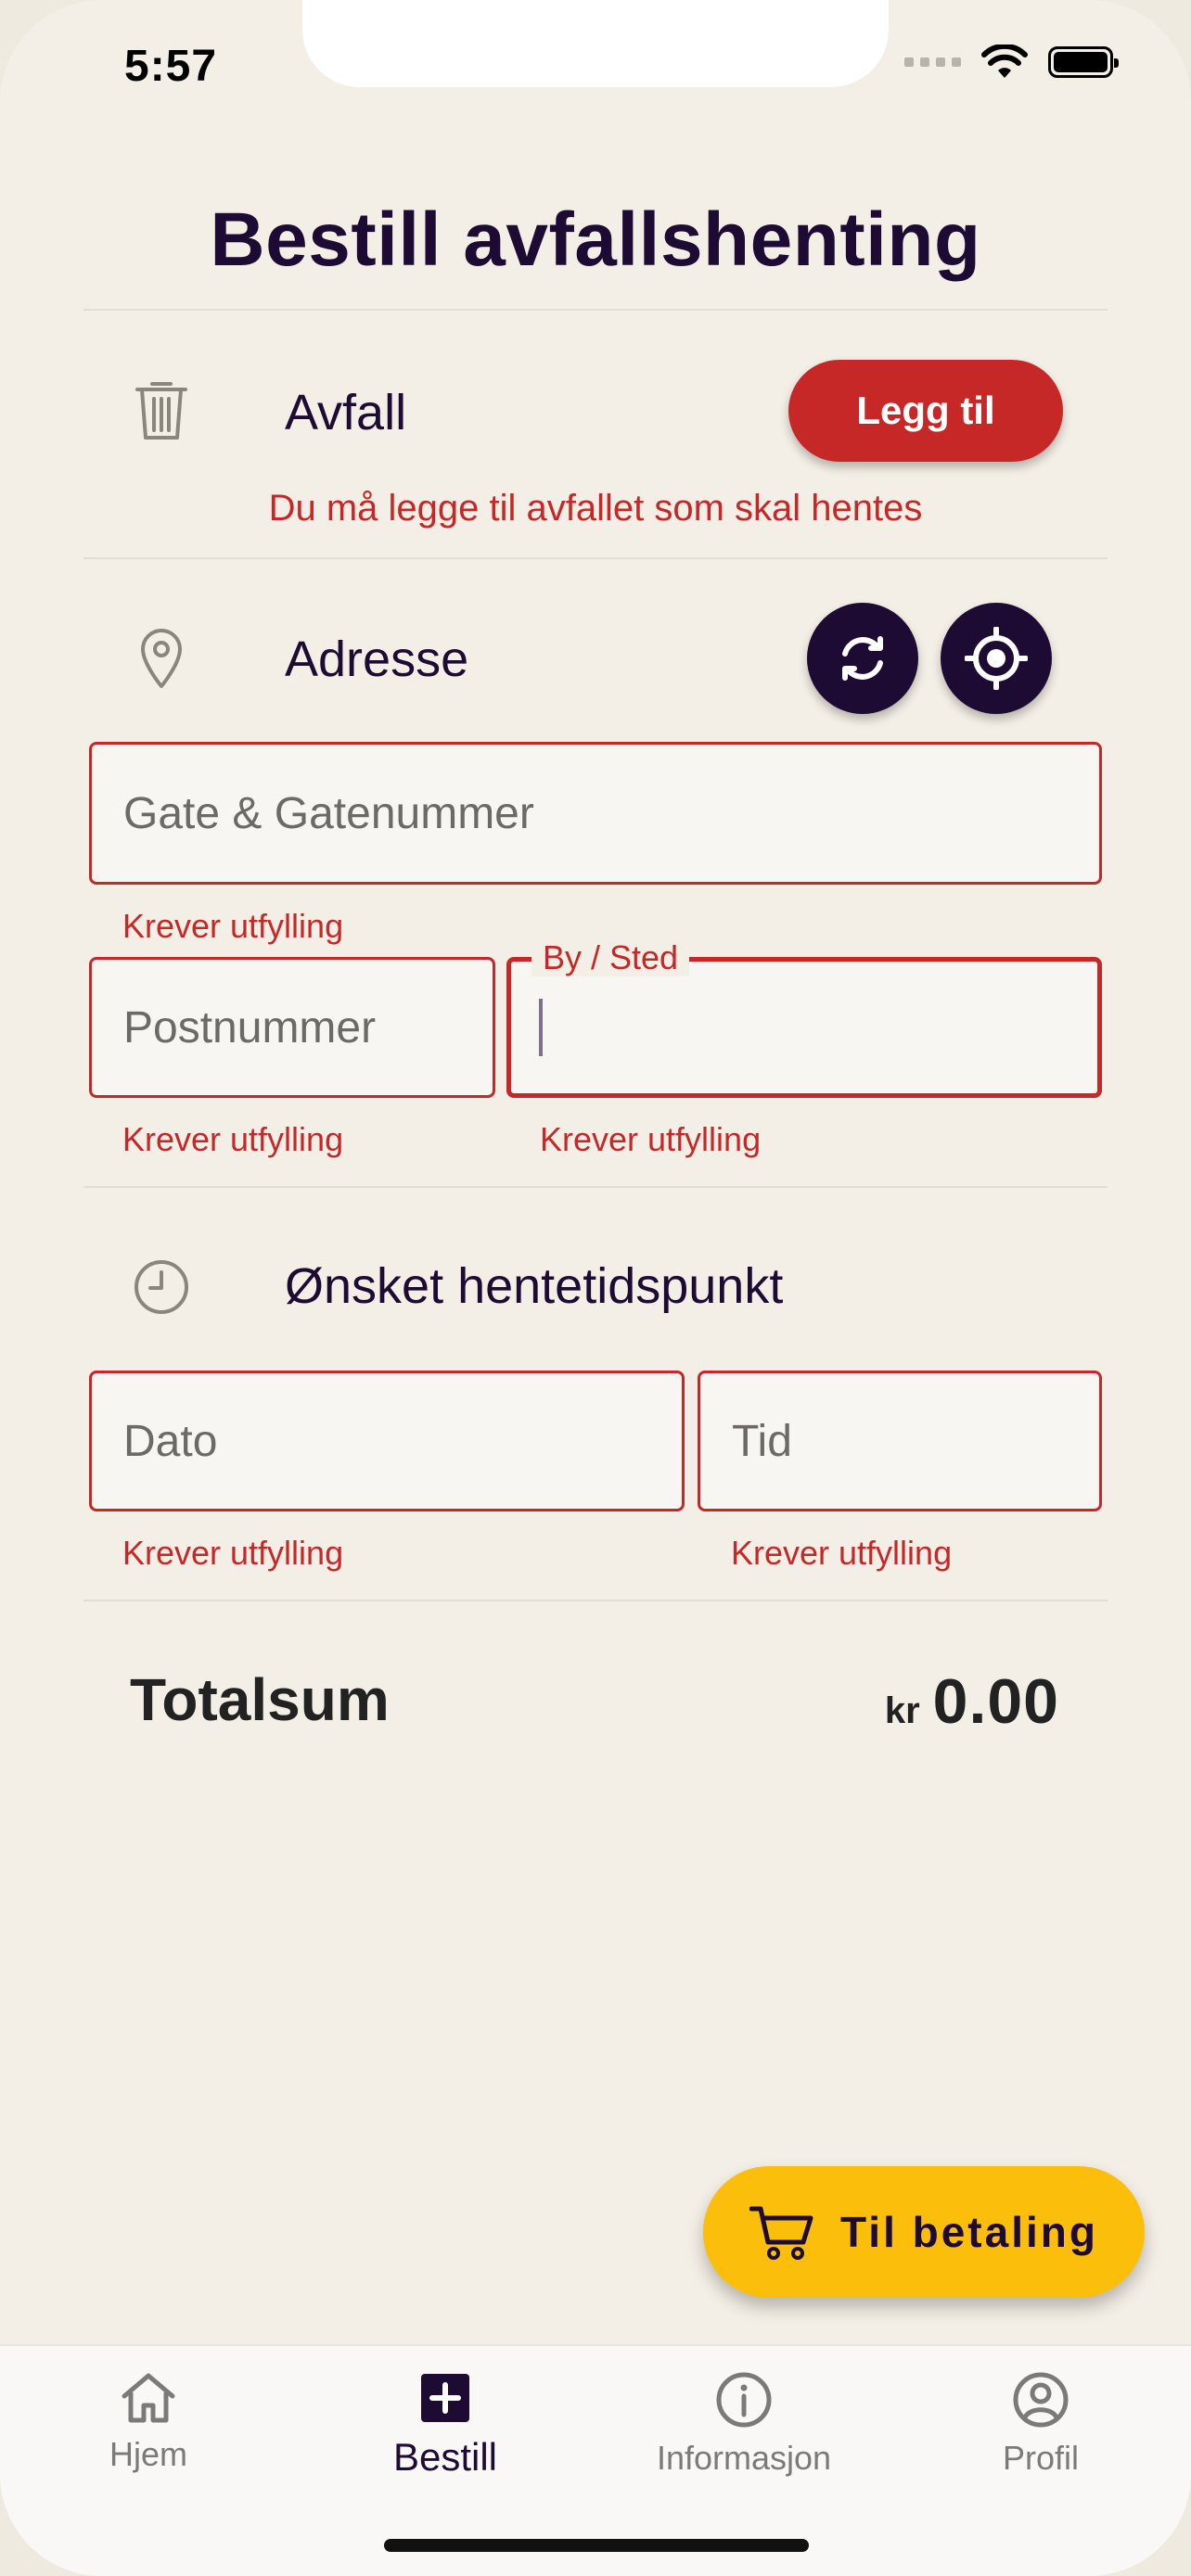  I want to click on crosshair-icon, so click(996, 658).